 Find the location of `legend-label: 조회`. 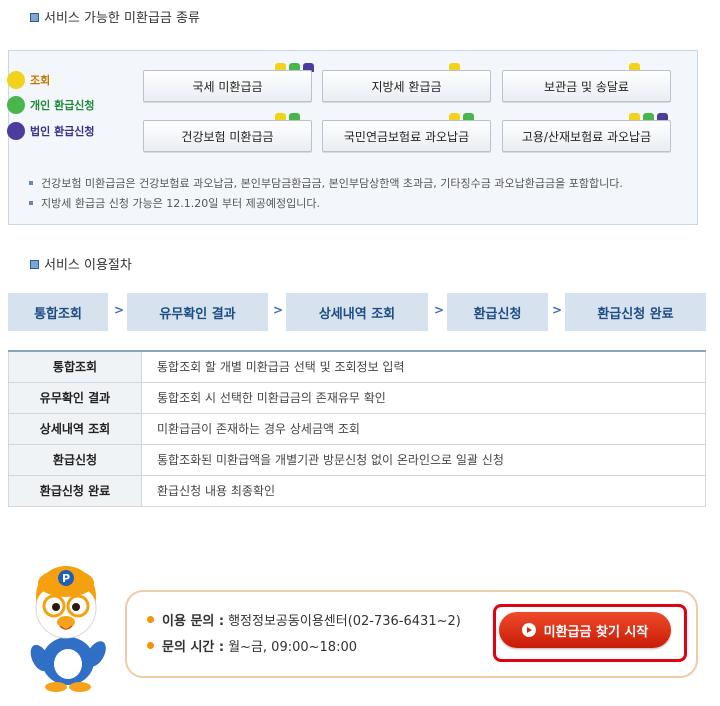

legend-label: 조회 is located at coordinates (40, 80).